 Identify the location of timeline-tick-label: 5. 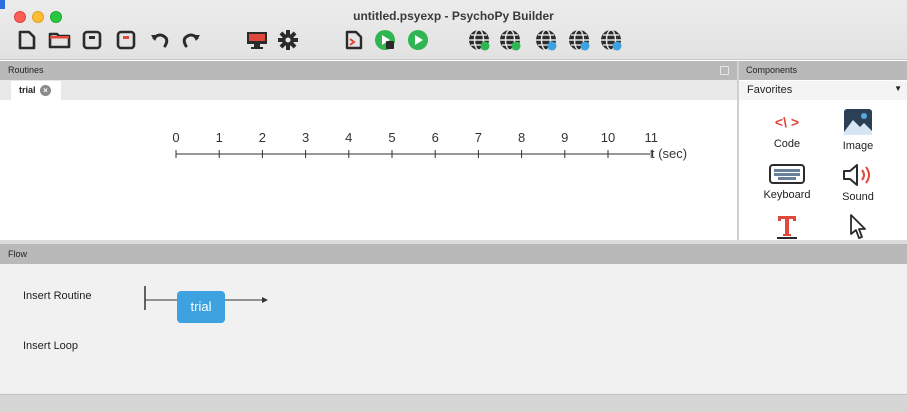
(391, 137).